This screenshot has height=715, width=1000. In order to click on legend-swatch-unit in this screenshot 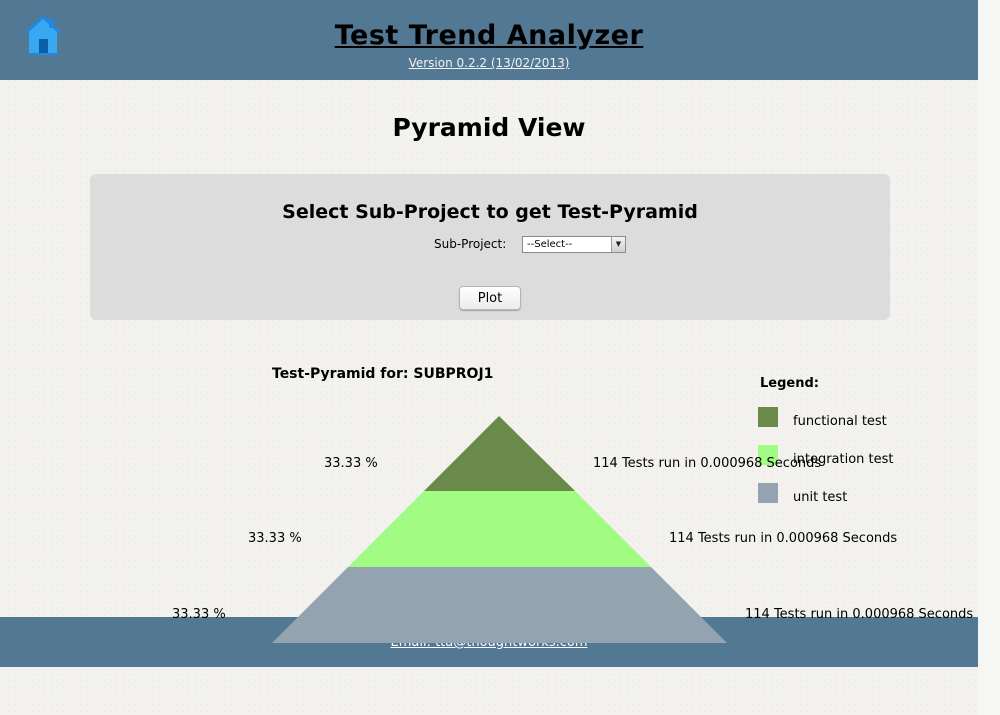, I will do `click(768, 493)`.